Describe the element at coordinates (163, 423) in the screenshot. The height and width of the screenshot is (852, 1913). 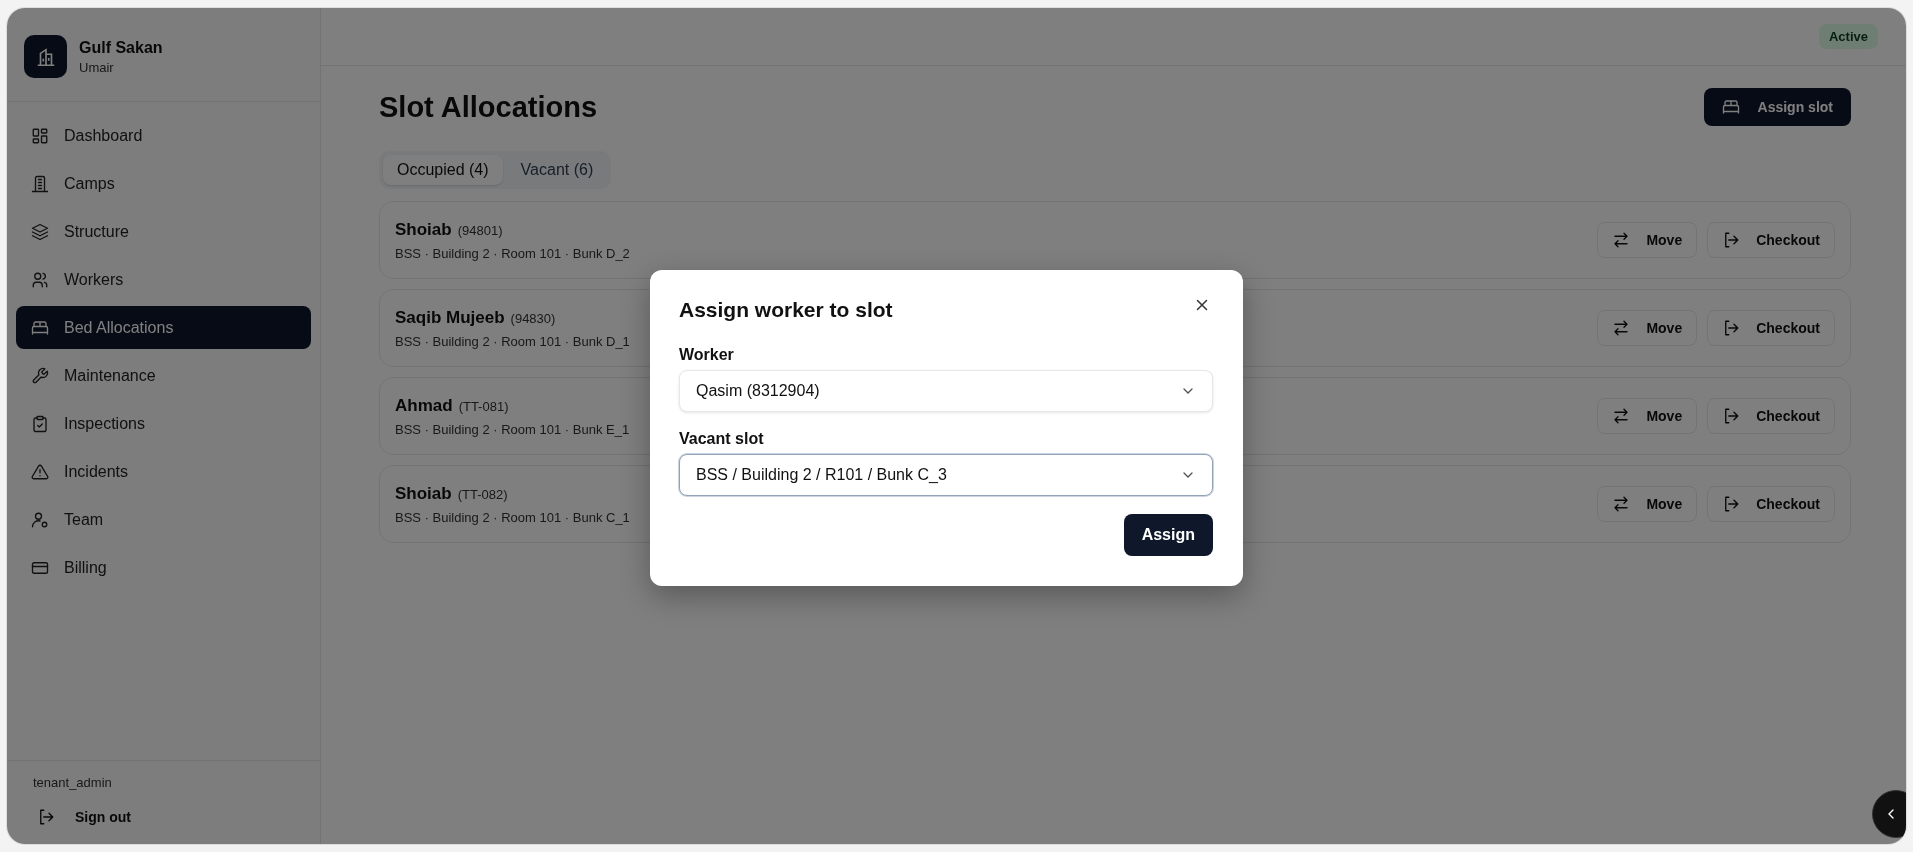
I see `nav-item: Inspections` at that location.